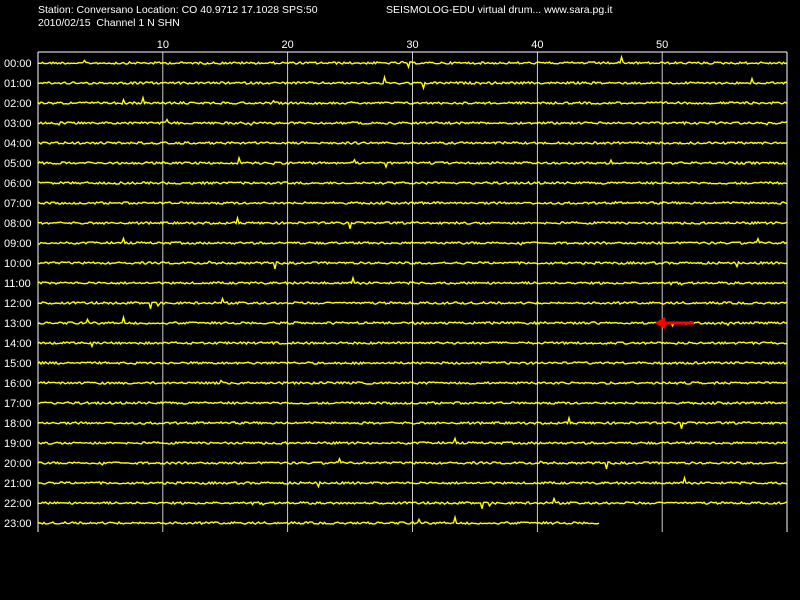  Describe the element at coordinates (659, 323) in the screenshot. I see `left-arrow-icon` at that location.